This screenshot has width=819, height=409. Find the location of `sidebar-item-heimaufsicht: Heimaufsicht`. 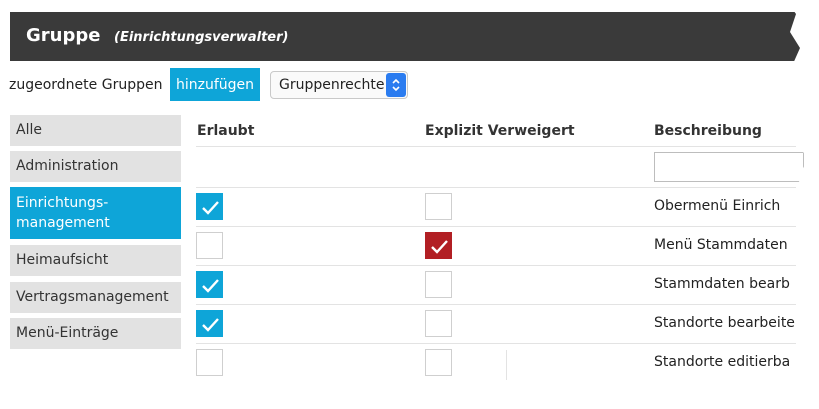

sidebar-item-heimaufsicht: Heimaufsicht is located at coordinates (95, 260).